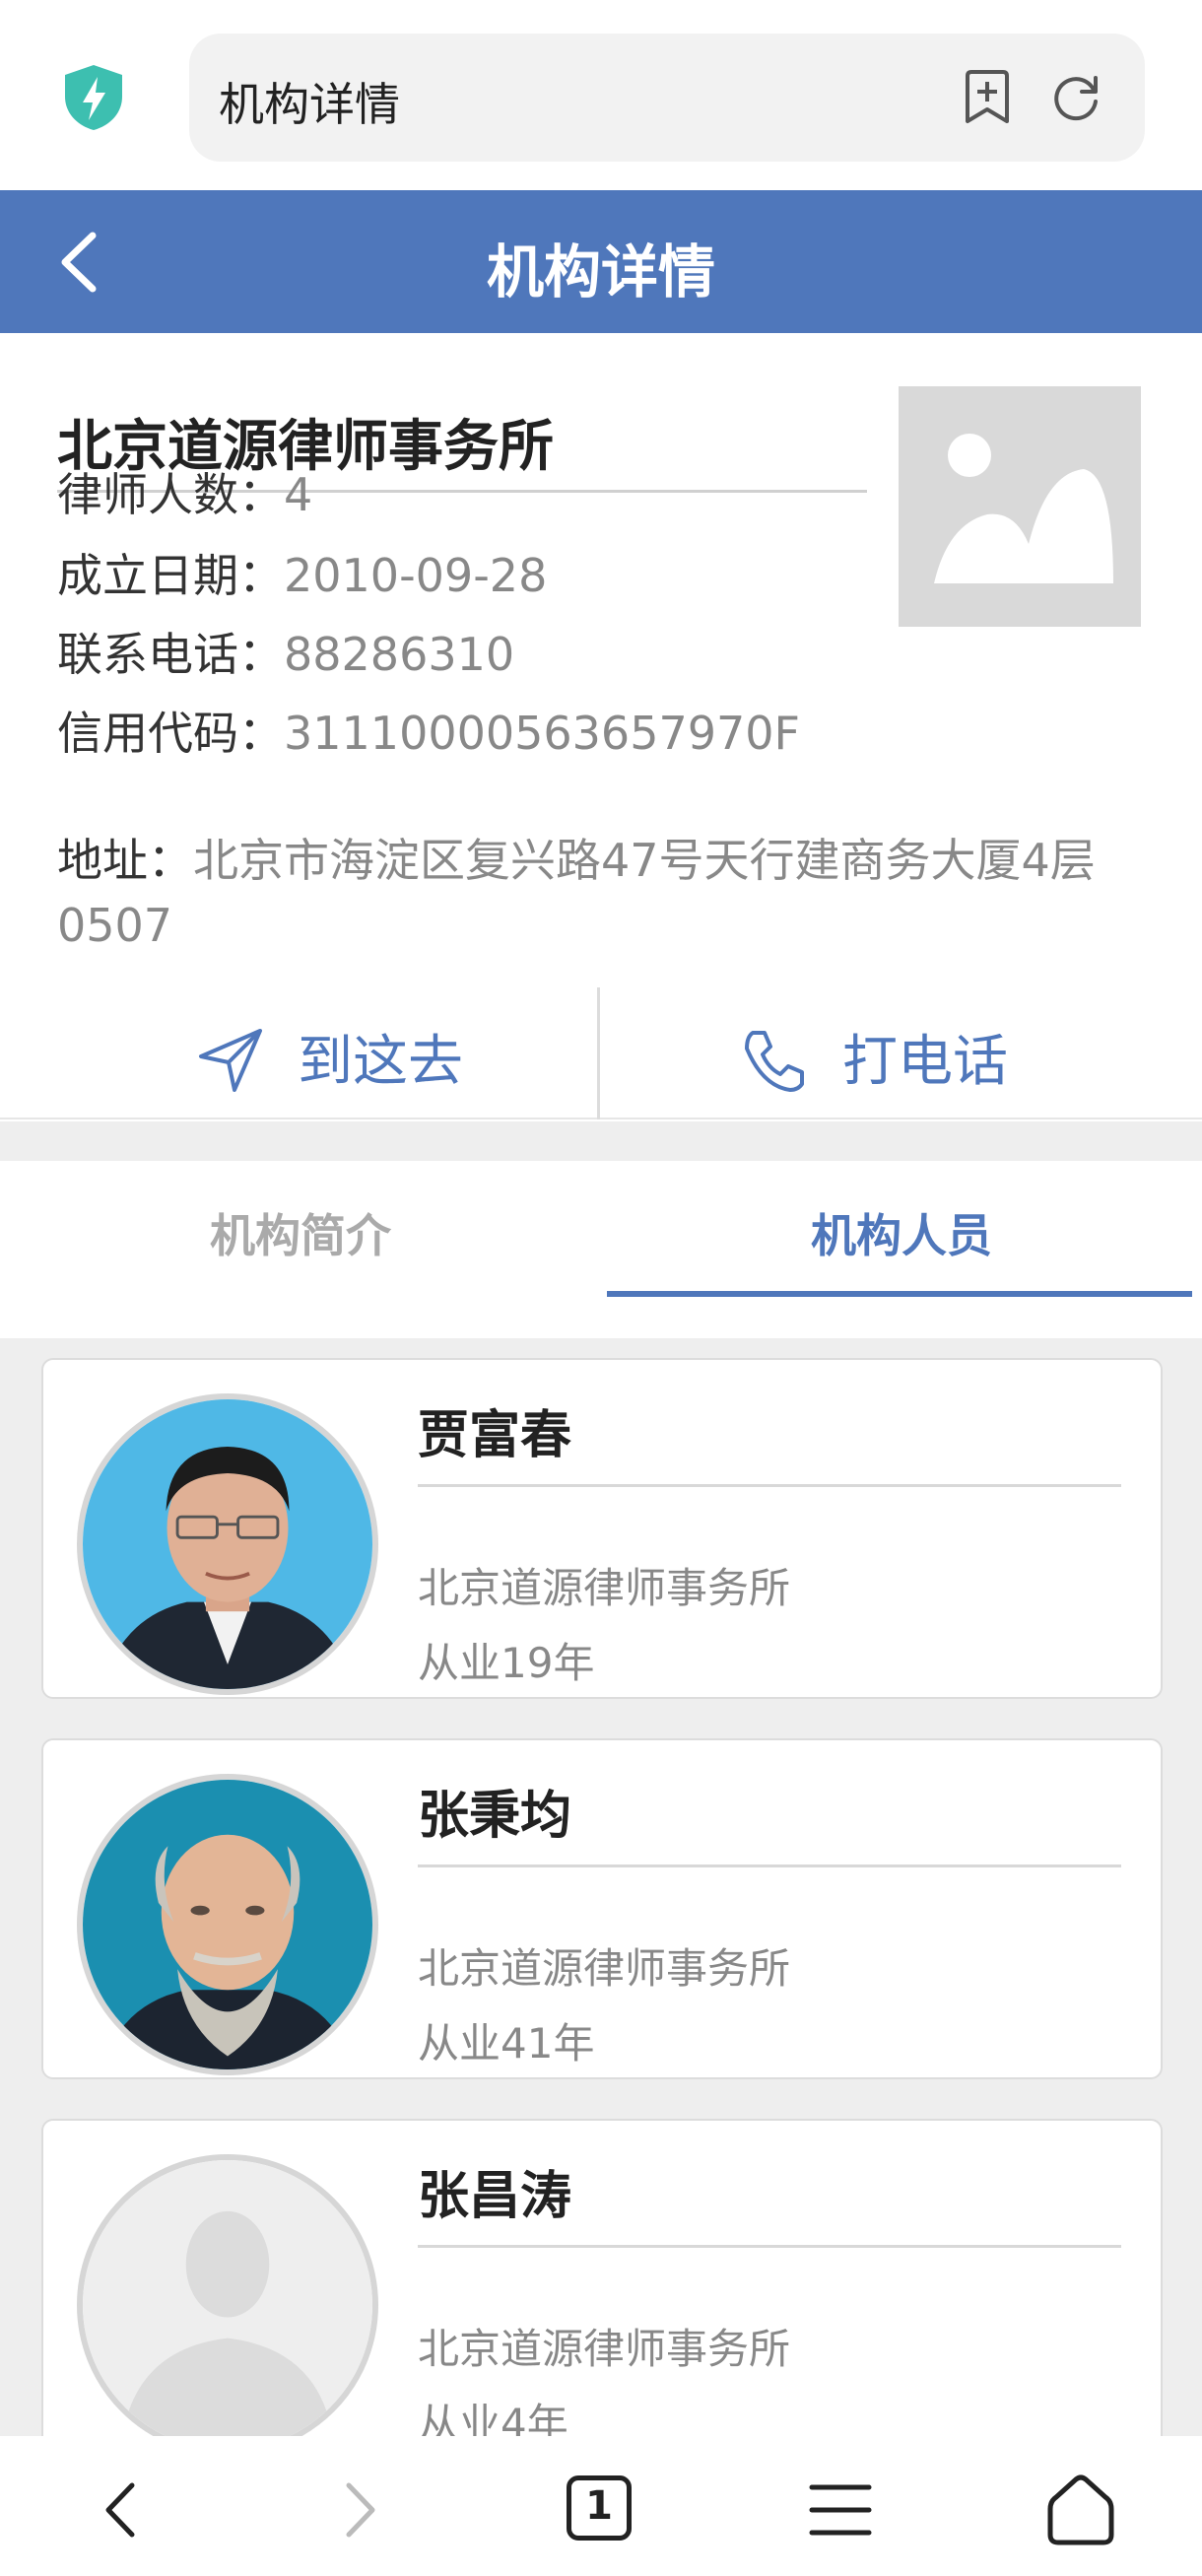 The image size is (1202, 2576). Describe the element at coordinates (600, 271) in the screenshot. I see `page-title: 机构详情` at that location.